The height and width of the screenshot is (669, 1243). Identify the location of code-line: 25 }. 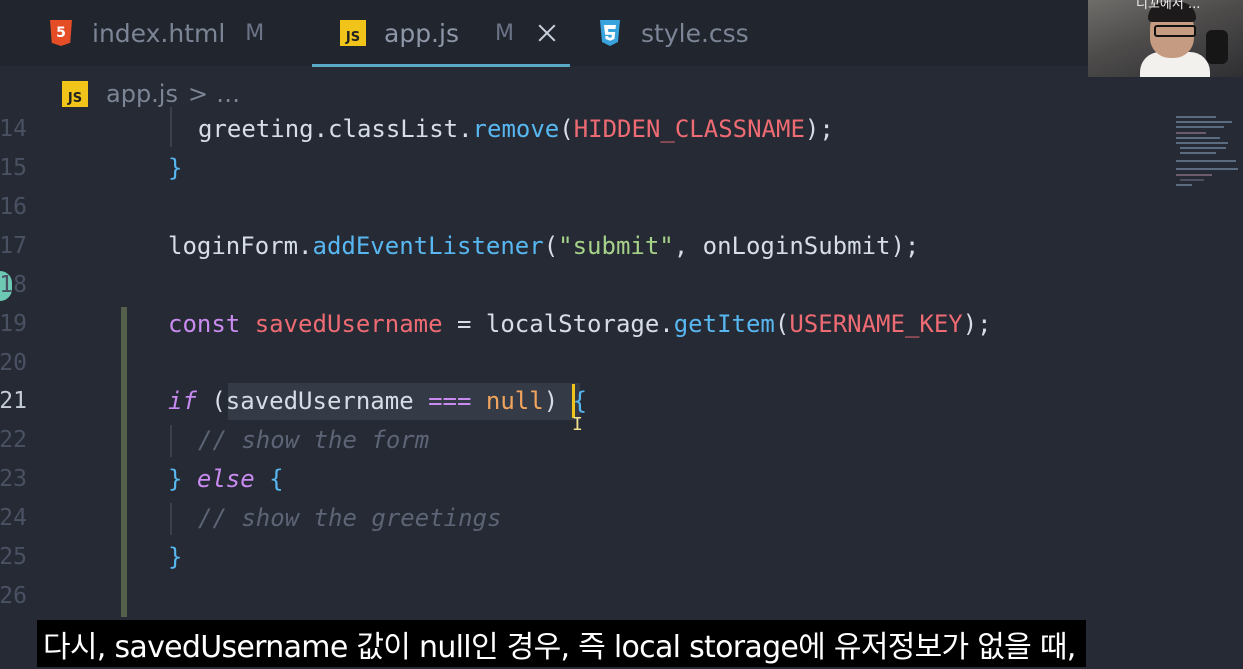
(580, 557).